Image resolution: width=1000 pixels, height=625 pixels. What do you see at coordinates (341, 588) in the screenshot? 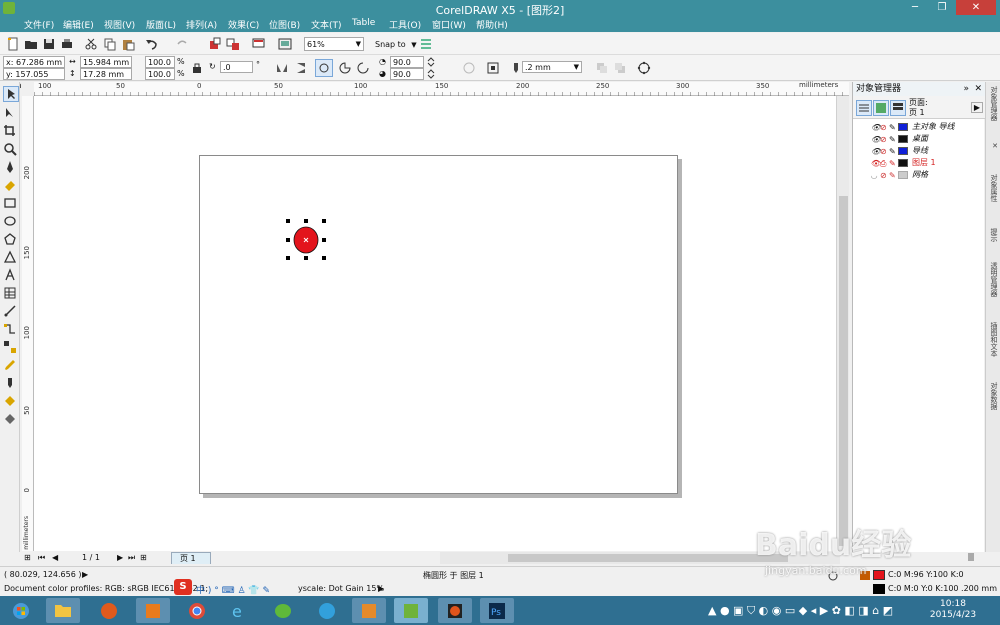
I see `grayscale-profile-info: yscale: Dot Gain 15%` at bounding box center [341, 588].